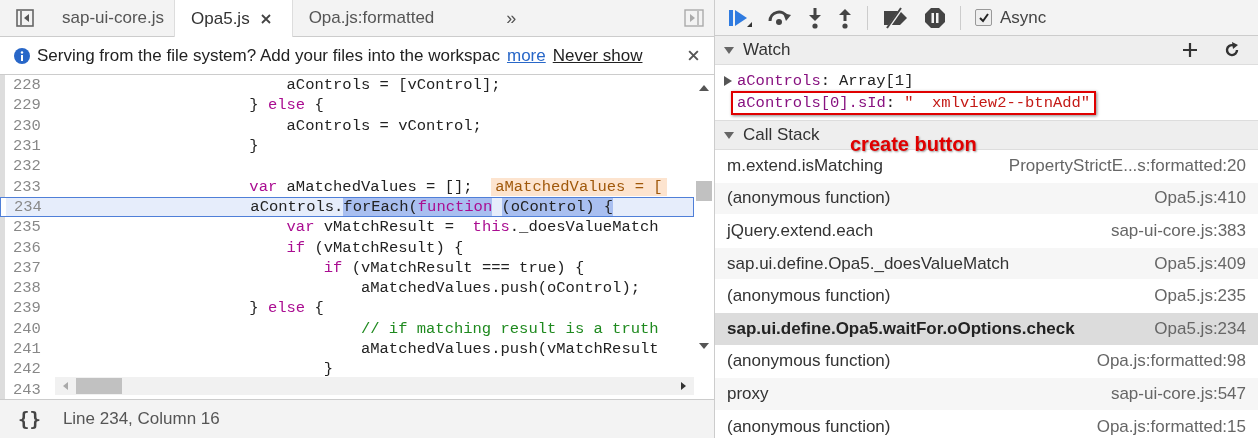  Describe the element at coordinates (986, 231) in the screenshot. I see `call-frame: jQuery.extend.each sap-ui-core.js:383` at that location.